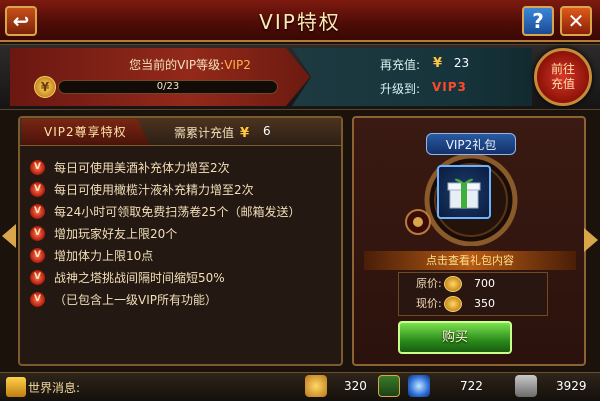  I want to click on buy-button: 购买, so click(455, 337).